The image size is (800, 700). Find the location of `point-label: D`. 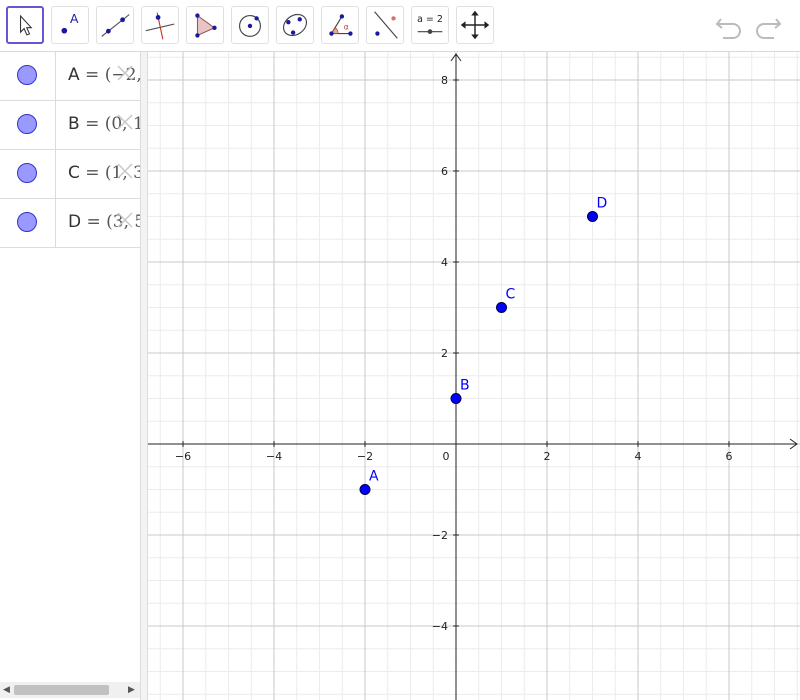

point-label: D is located at coordinates (602, 204).